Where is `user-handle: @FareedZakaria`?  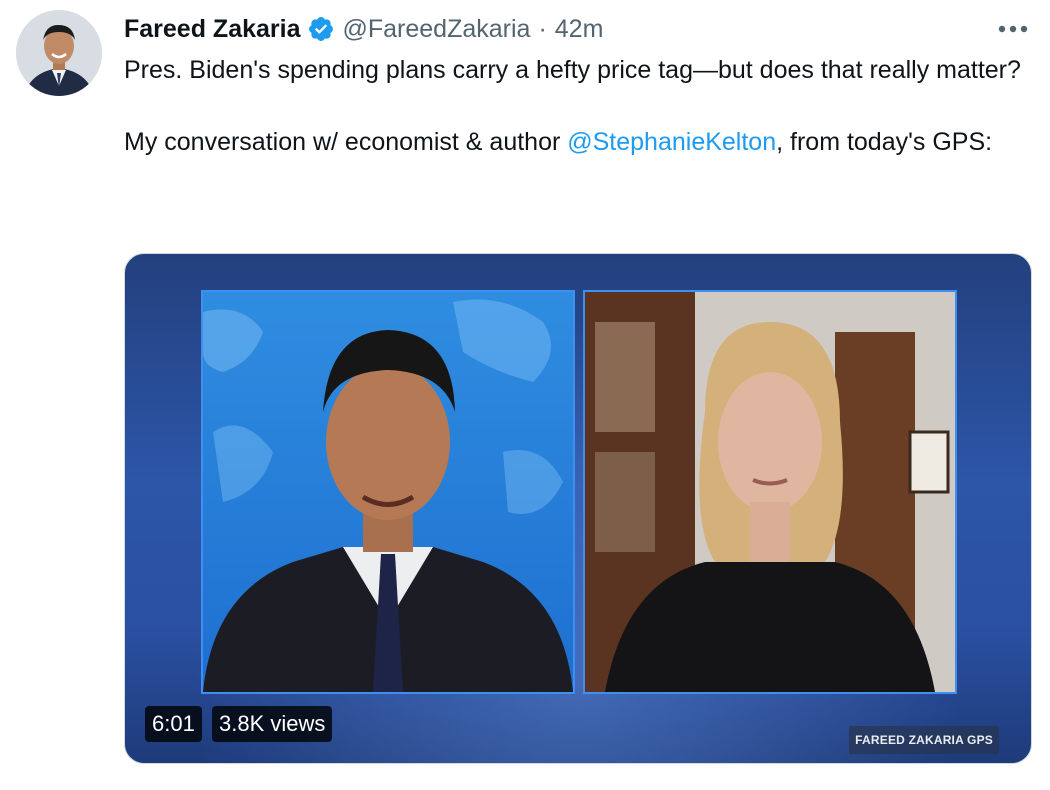
user-handle: @FareedZakaria is located at coordinates (437, 29).